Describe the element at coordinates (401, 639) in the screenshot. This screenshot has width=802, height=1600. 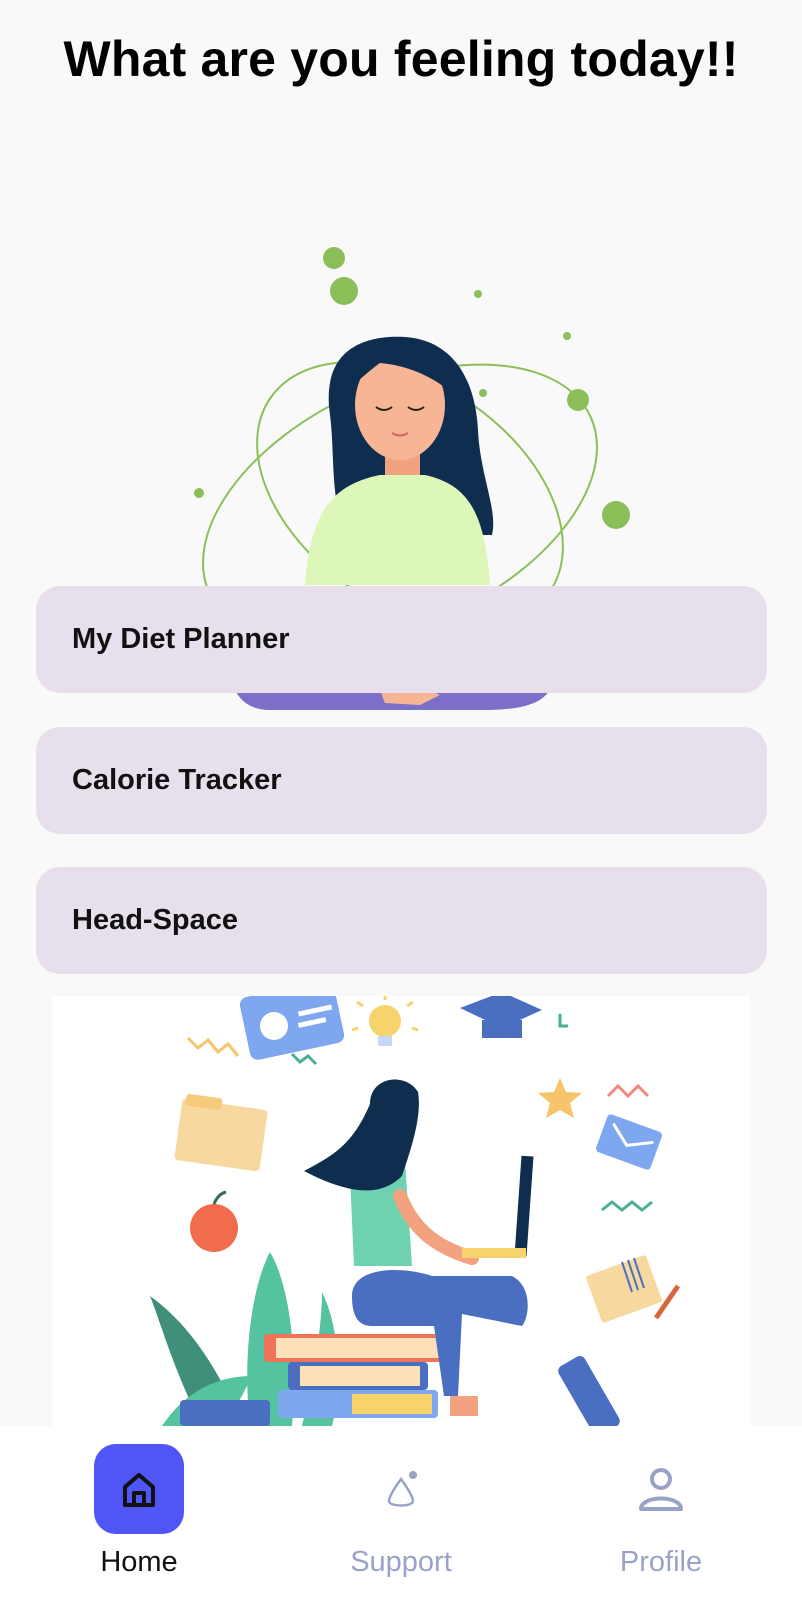
I see `diet-planner-card: My Diet Planner` at that location.